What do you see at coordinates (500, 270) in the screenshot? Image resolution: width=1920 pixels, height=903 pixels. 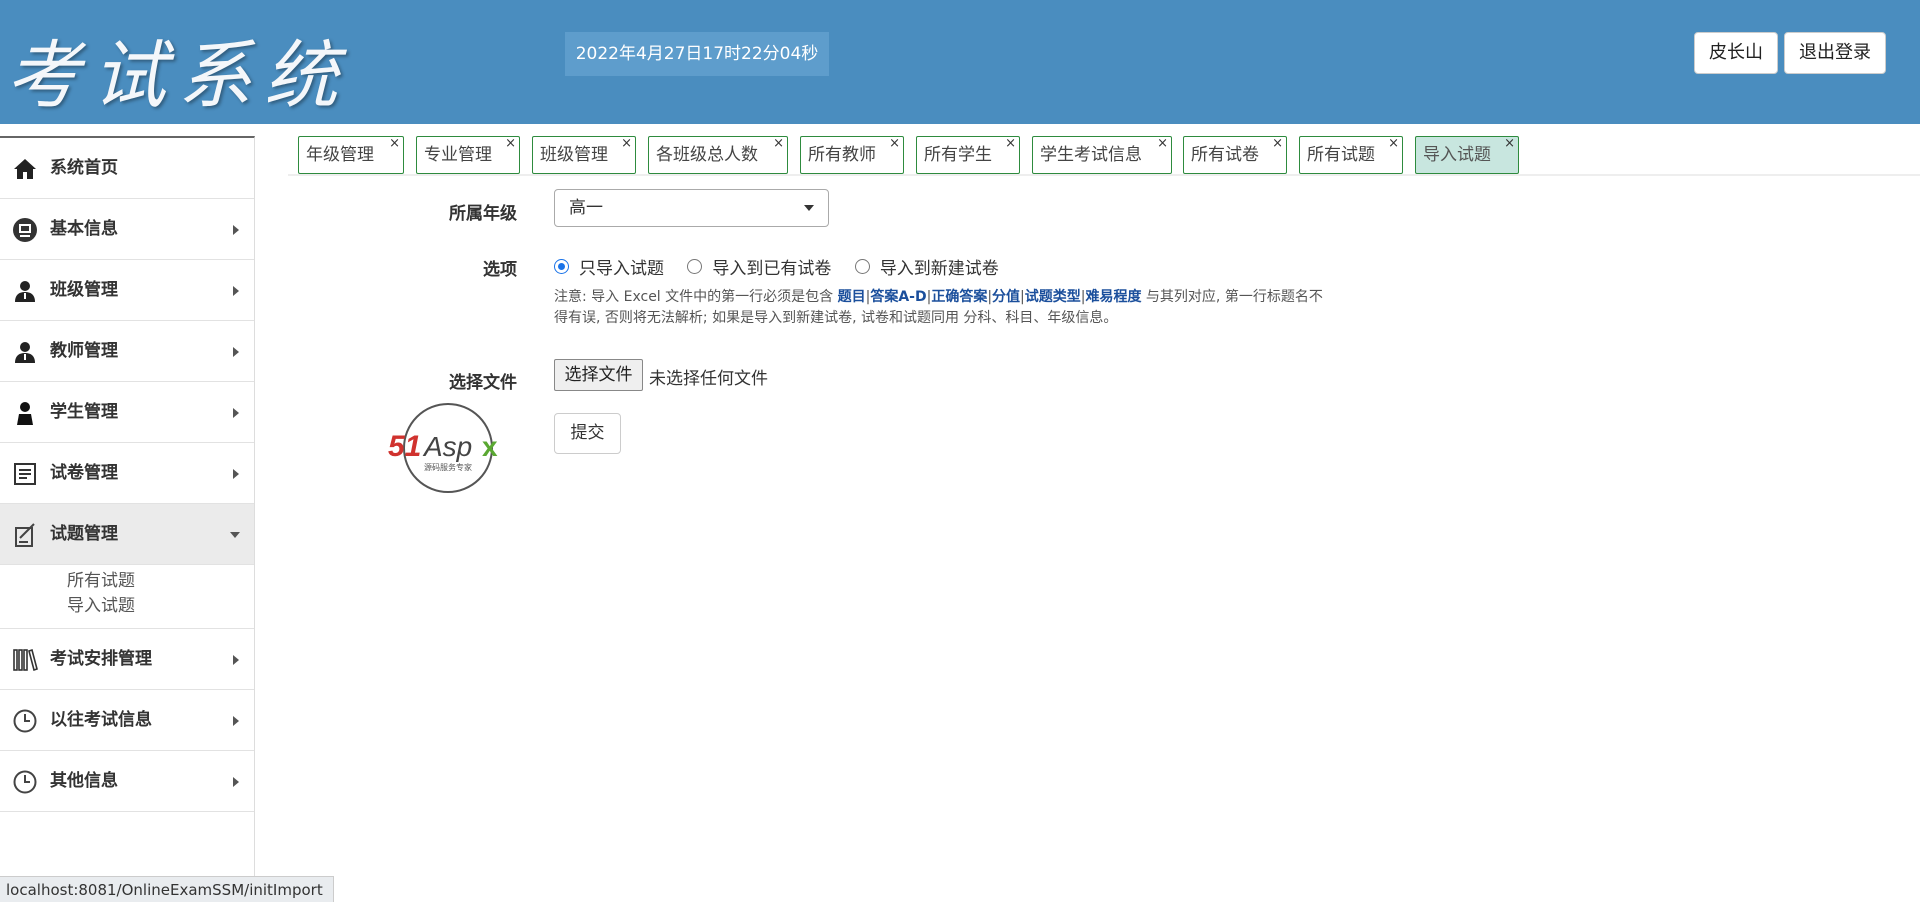 I see `options-label: 选项` at bounding box center [500, 270].